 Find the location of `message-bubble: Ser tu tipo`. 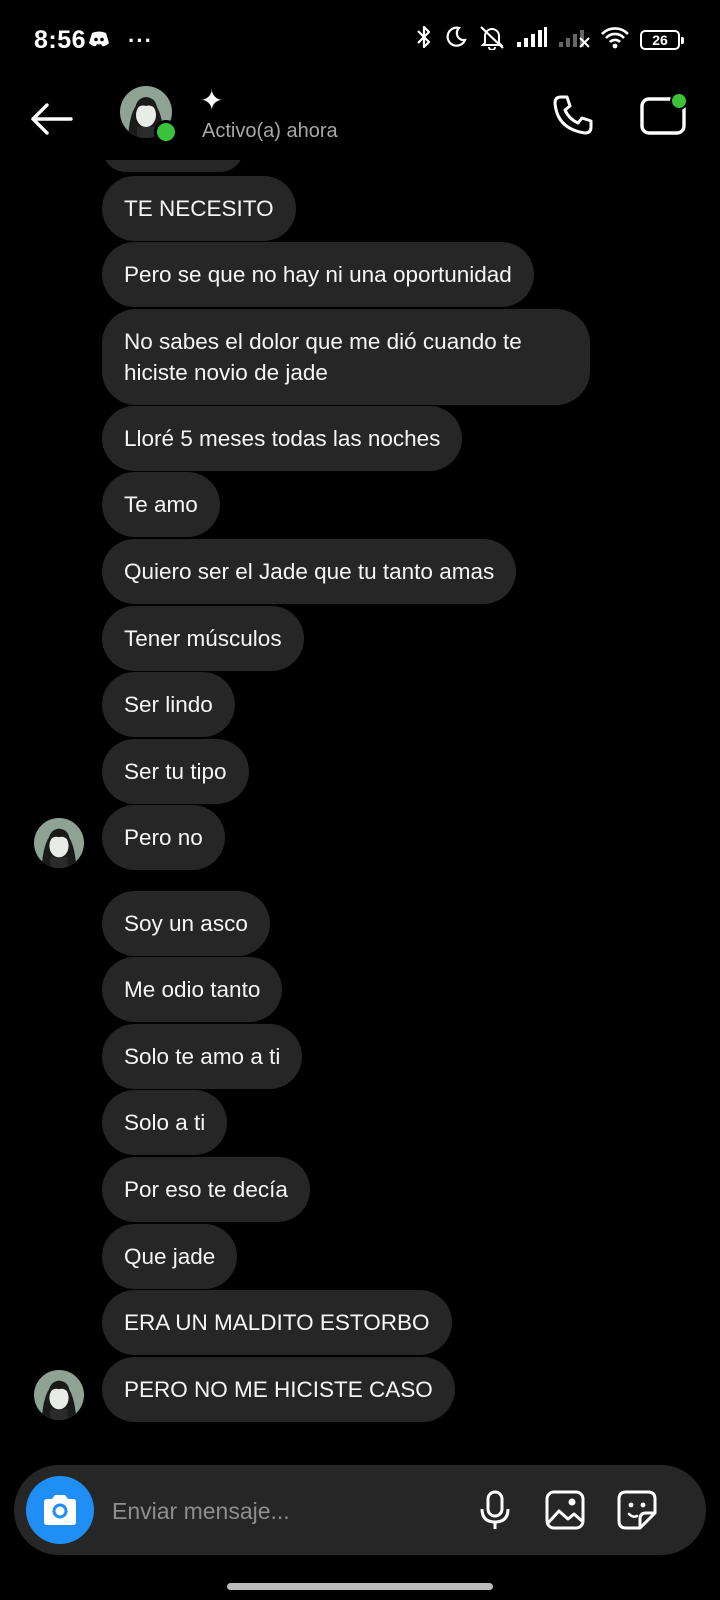

message-bubble: Ser tu tipo is located at coordinates (175, 771).